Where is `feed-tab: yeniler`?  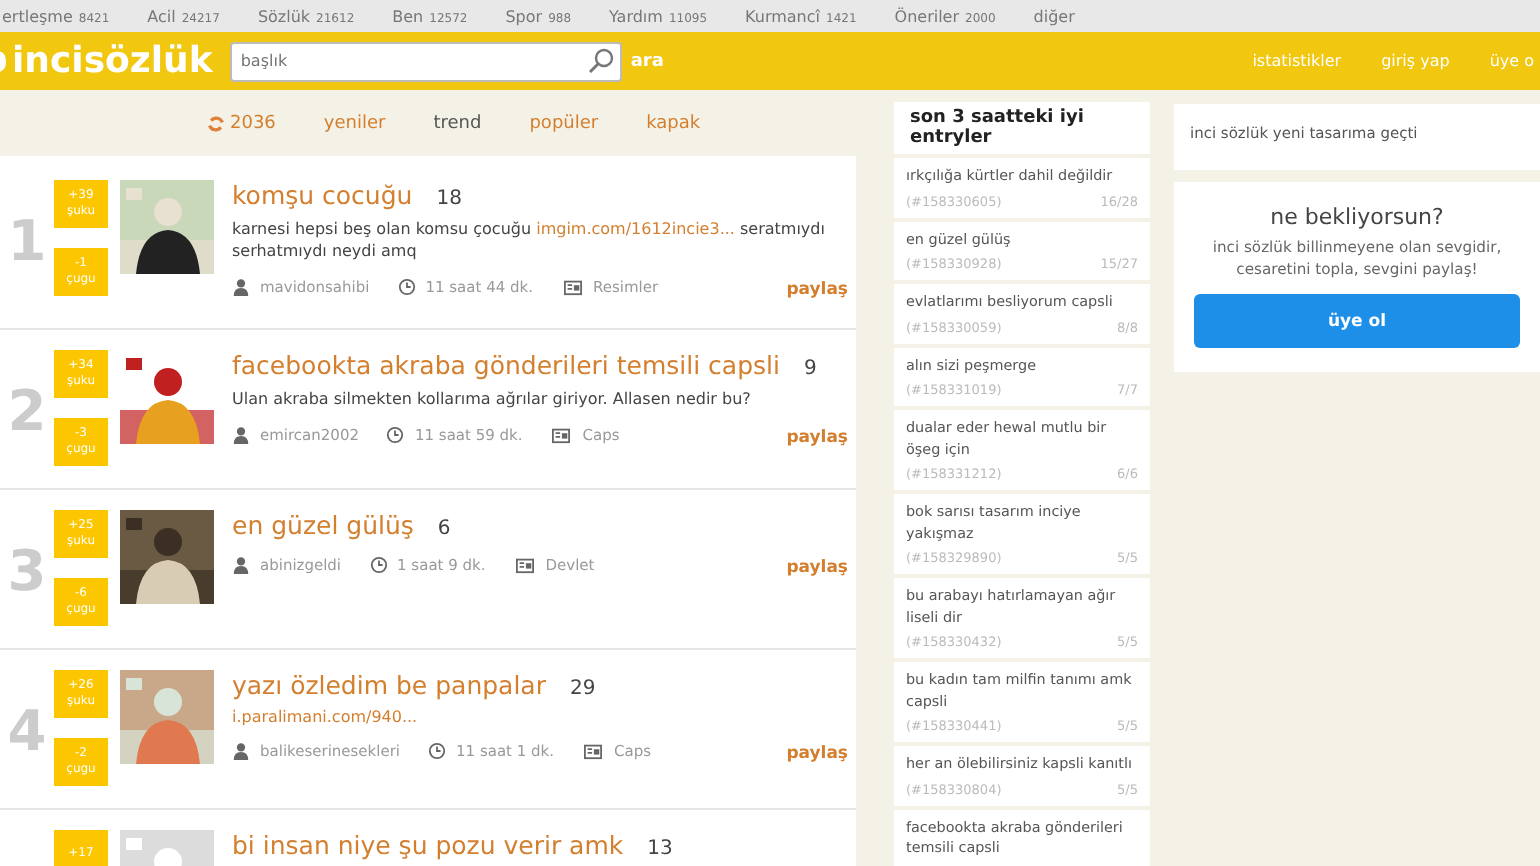 feed-tab: yeniler is located at coordinates (354, 123).